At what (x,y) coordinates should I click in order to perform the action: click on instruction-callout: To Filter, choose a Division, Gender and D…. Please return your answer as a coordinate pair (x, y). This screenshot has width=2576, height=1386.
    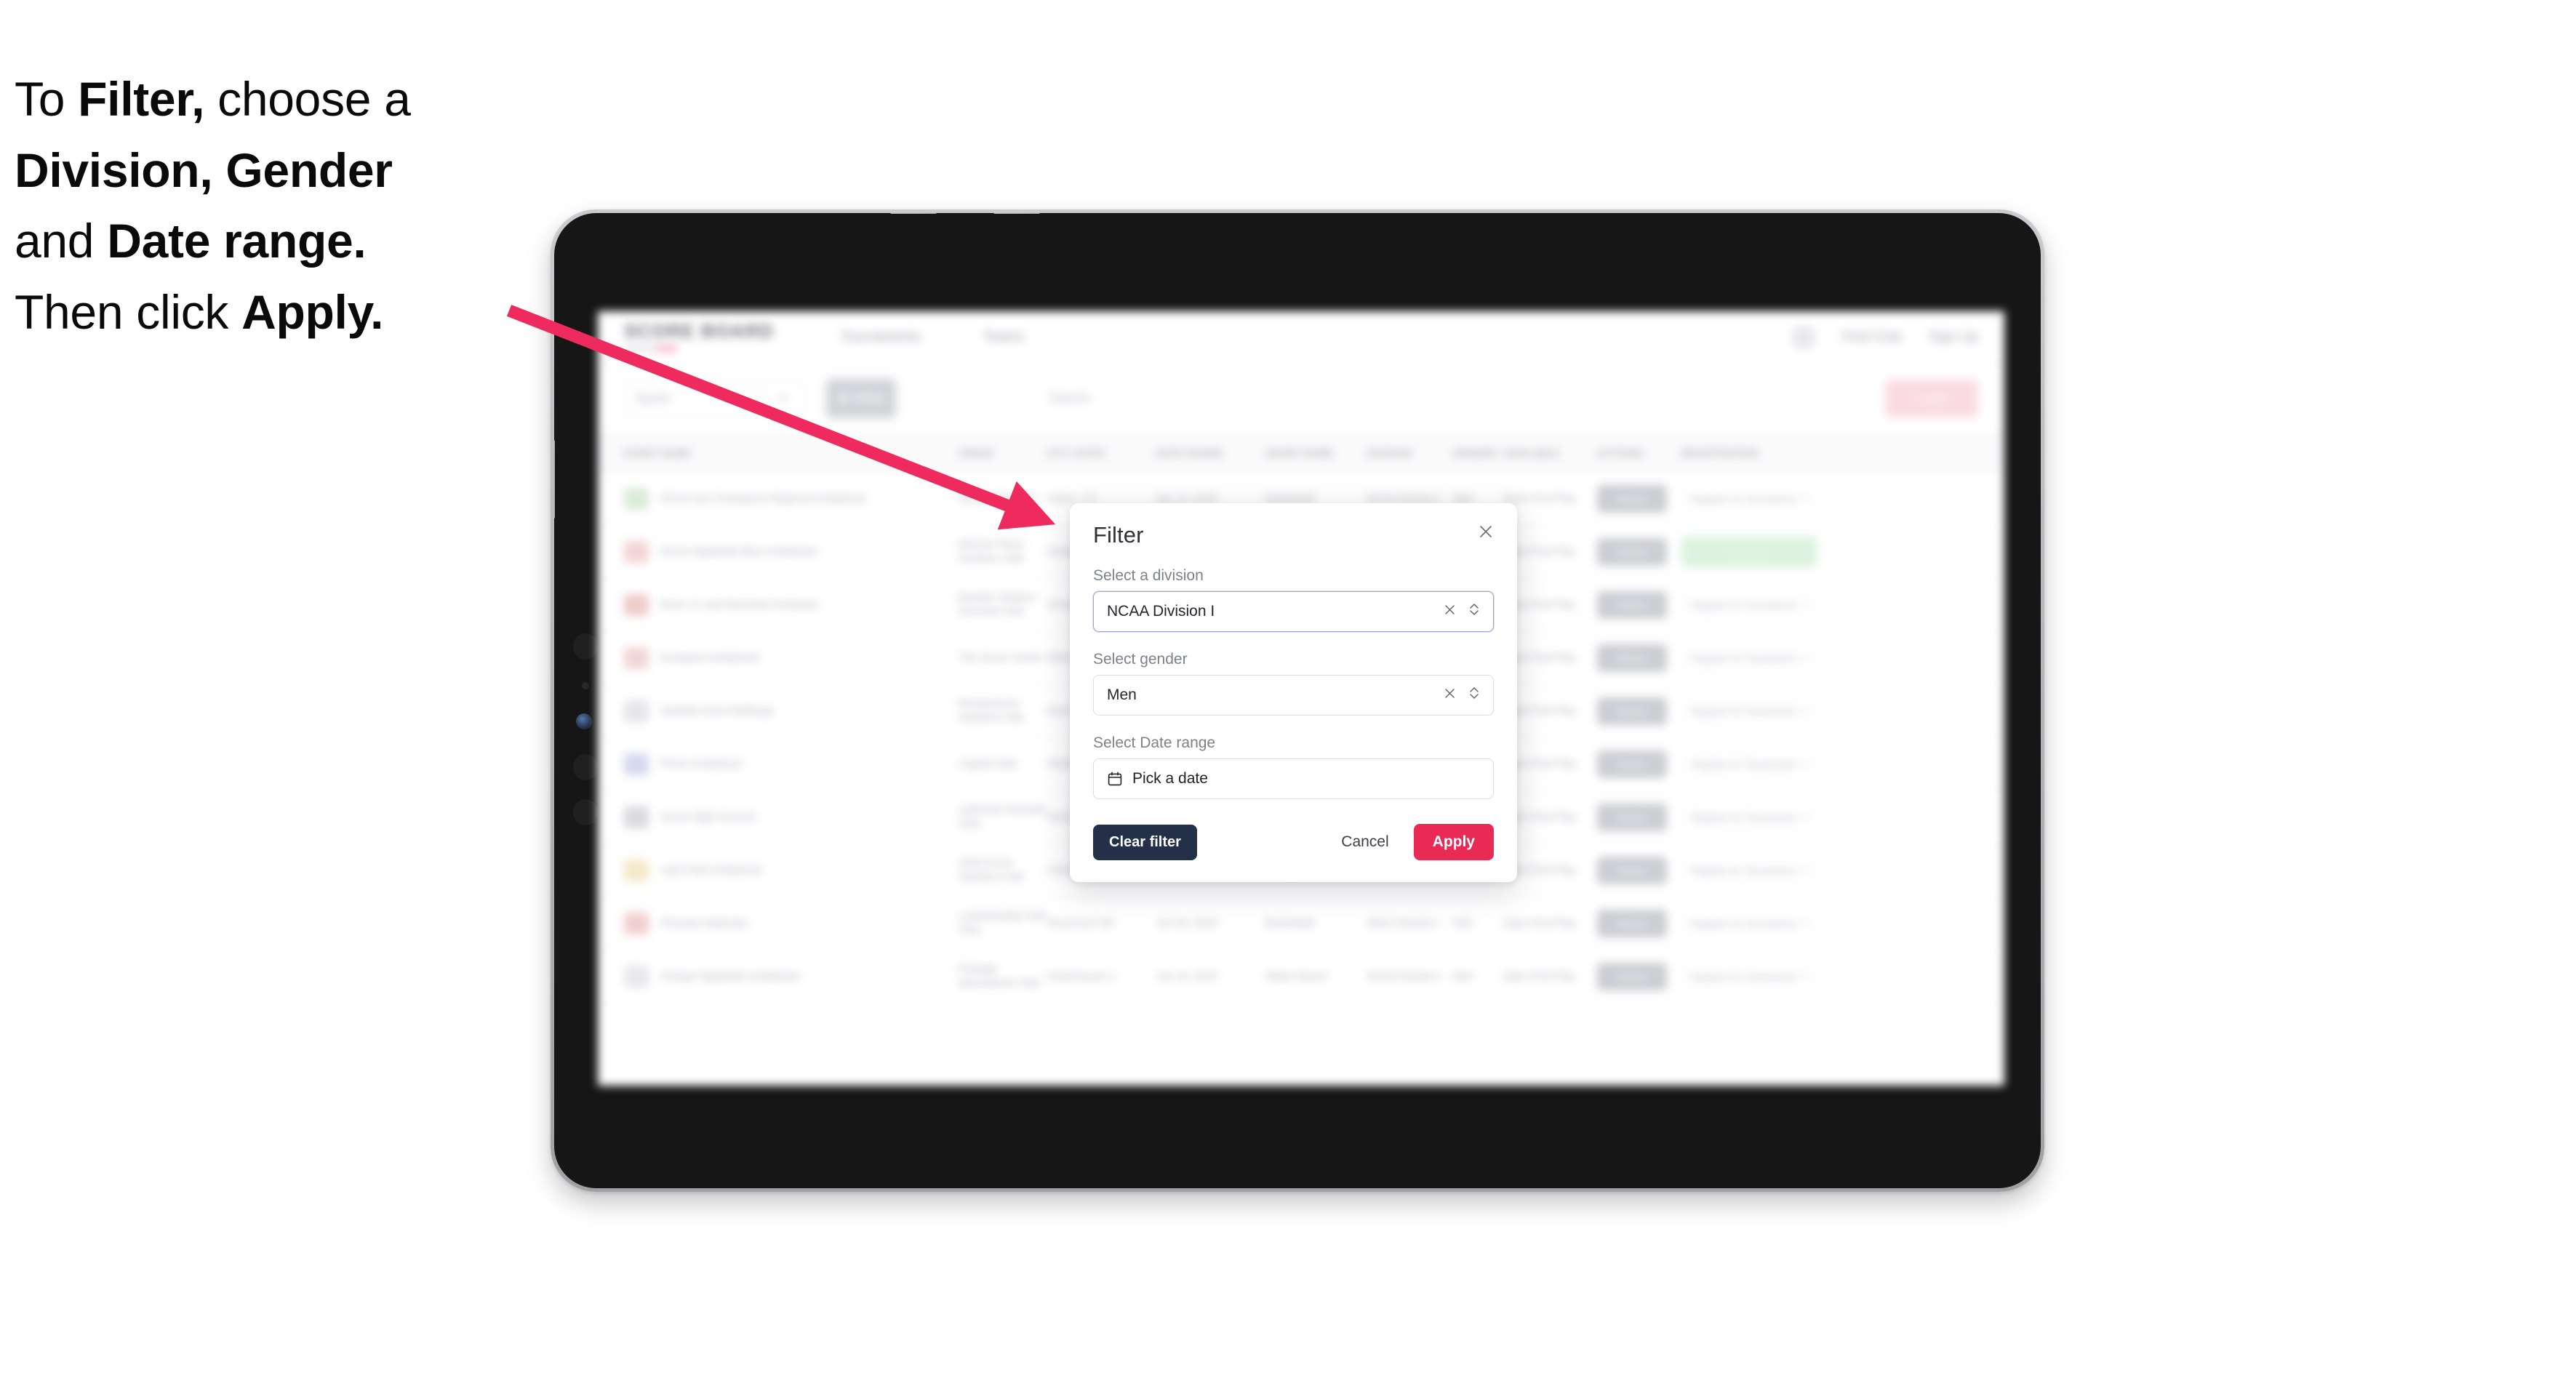
    Looking at the image, I should click on (291, 206).